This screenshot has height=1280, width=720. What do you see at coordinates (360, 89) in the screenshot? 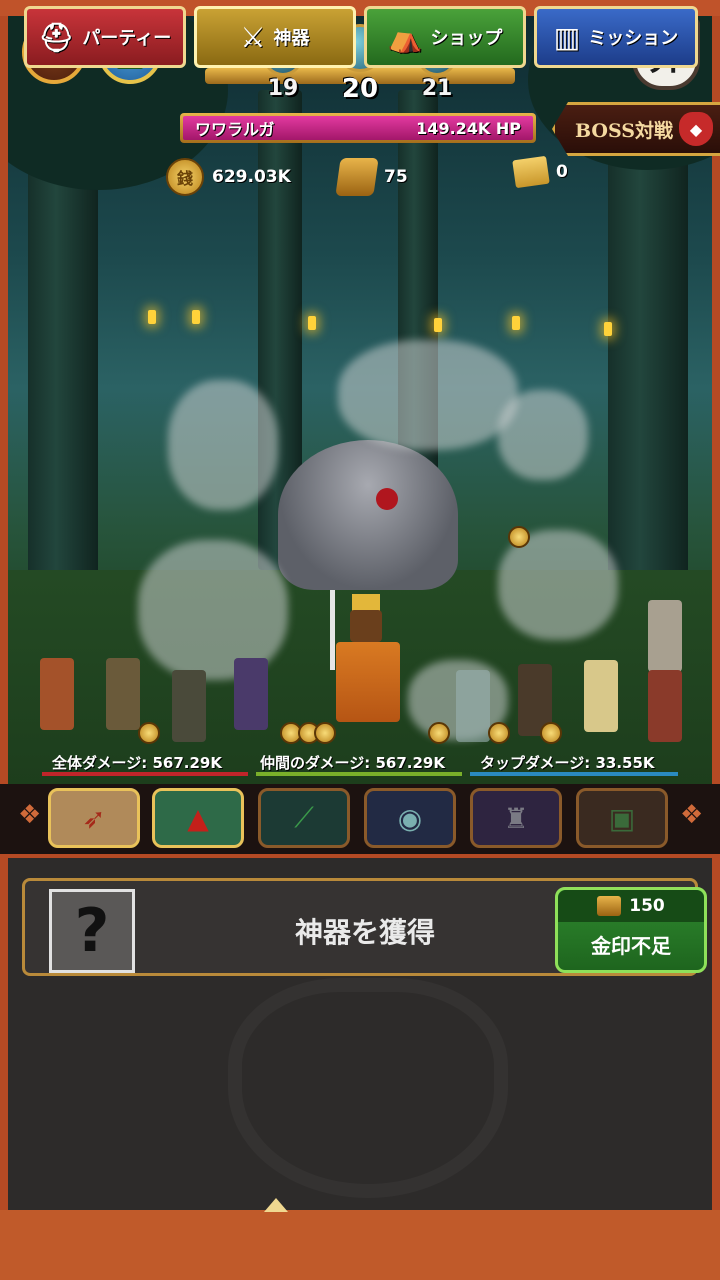
I see `stage-current: 20` at bounding box center [360, 89].